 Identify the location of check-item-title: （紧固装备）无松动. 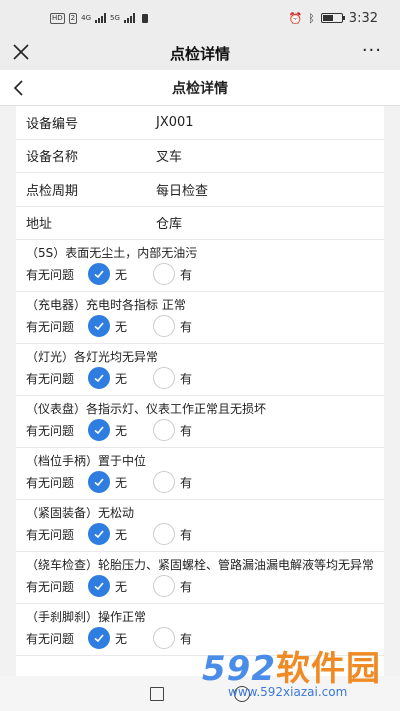
(80, 513).